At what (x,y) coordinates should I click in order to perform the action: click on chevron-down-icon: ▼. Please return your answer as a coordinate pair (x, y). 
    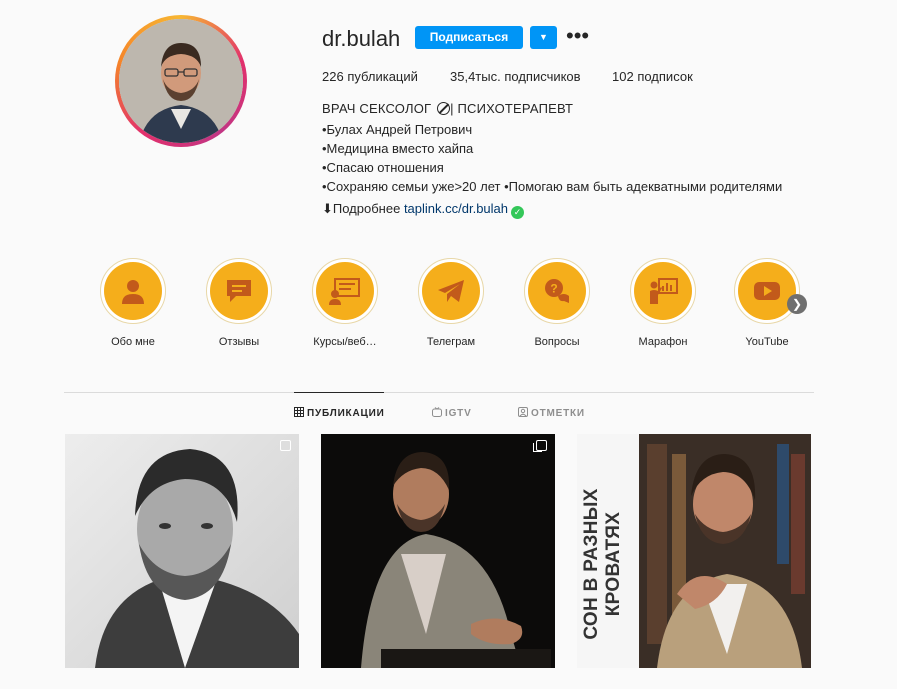
    Looking at the image, I should click on (543, 37).